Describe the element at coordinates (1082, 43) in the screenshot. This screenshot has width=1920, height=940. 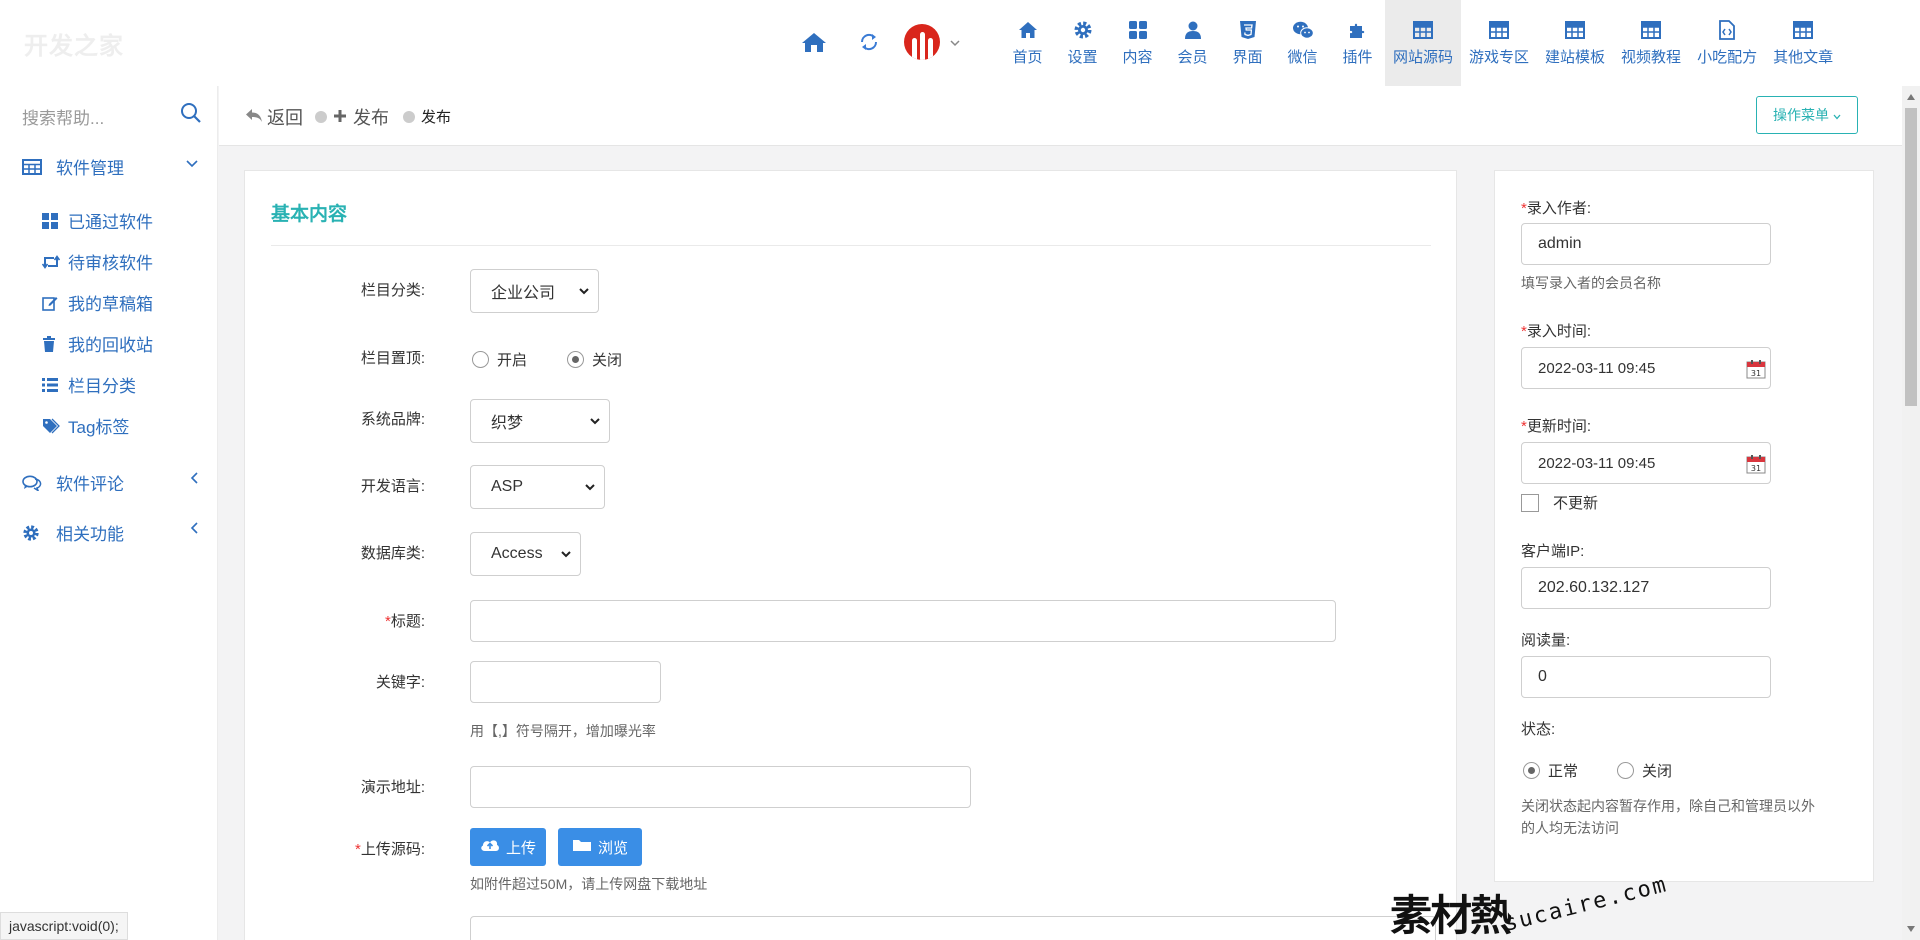
I see `nav-item-settings: 设置` at that location.